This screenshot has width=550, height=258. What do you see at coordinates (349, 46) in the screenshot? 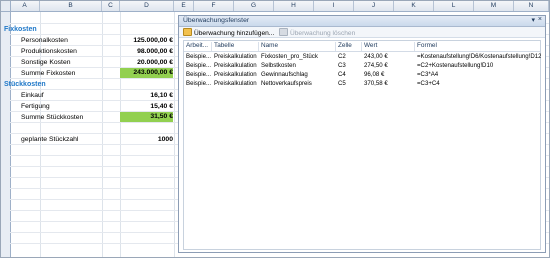
I see `column-cell: Zelle` at bounding box center [349, 46].